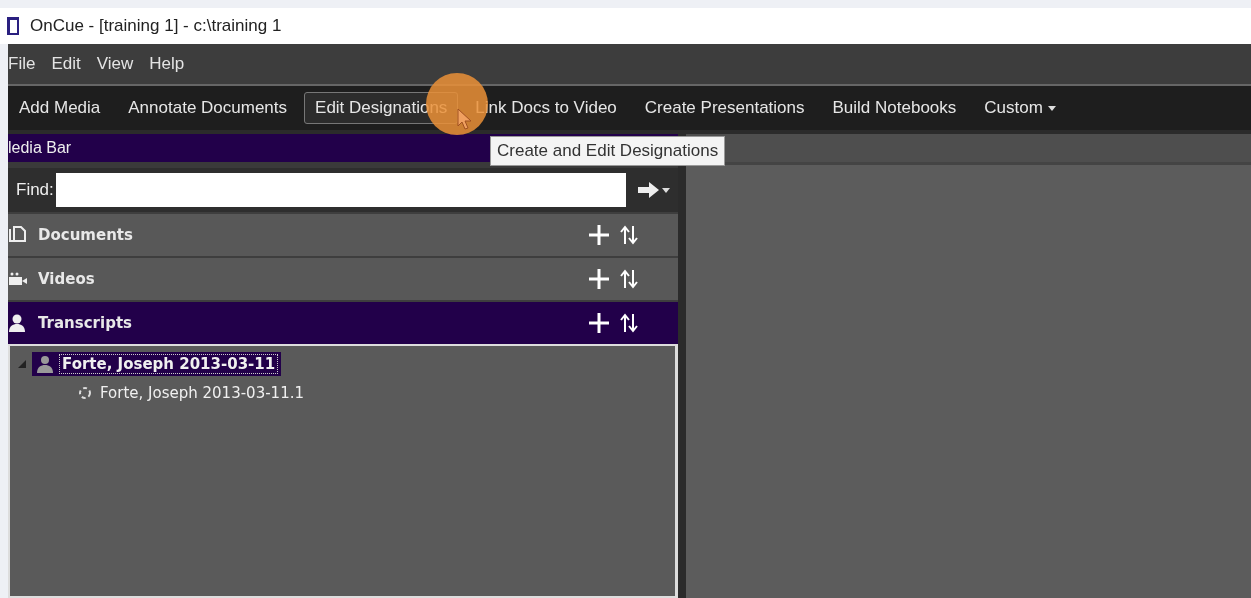 This screenshot has height=598, width=1251. Describe the element at coordinates (666, 190) in the screenshot. I see `caret-icon` at that location.